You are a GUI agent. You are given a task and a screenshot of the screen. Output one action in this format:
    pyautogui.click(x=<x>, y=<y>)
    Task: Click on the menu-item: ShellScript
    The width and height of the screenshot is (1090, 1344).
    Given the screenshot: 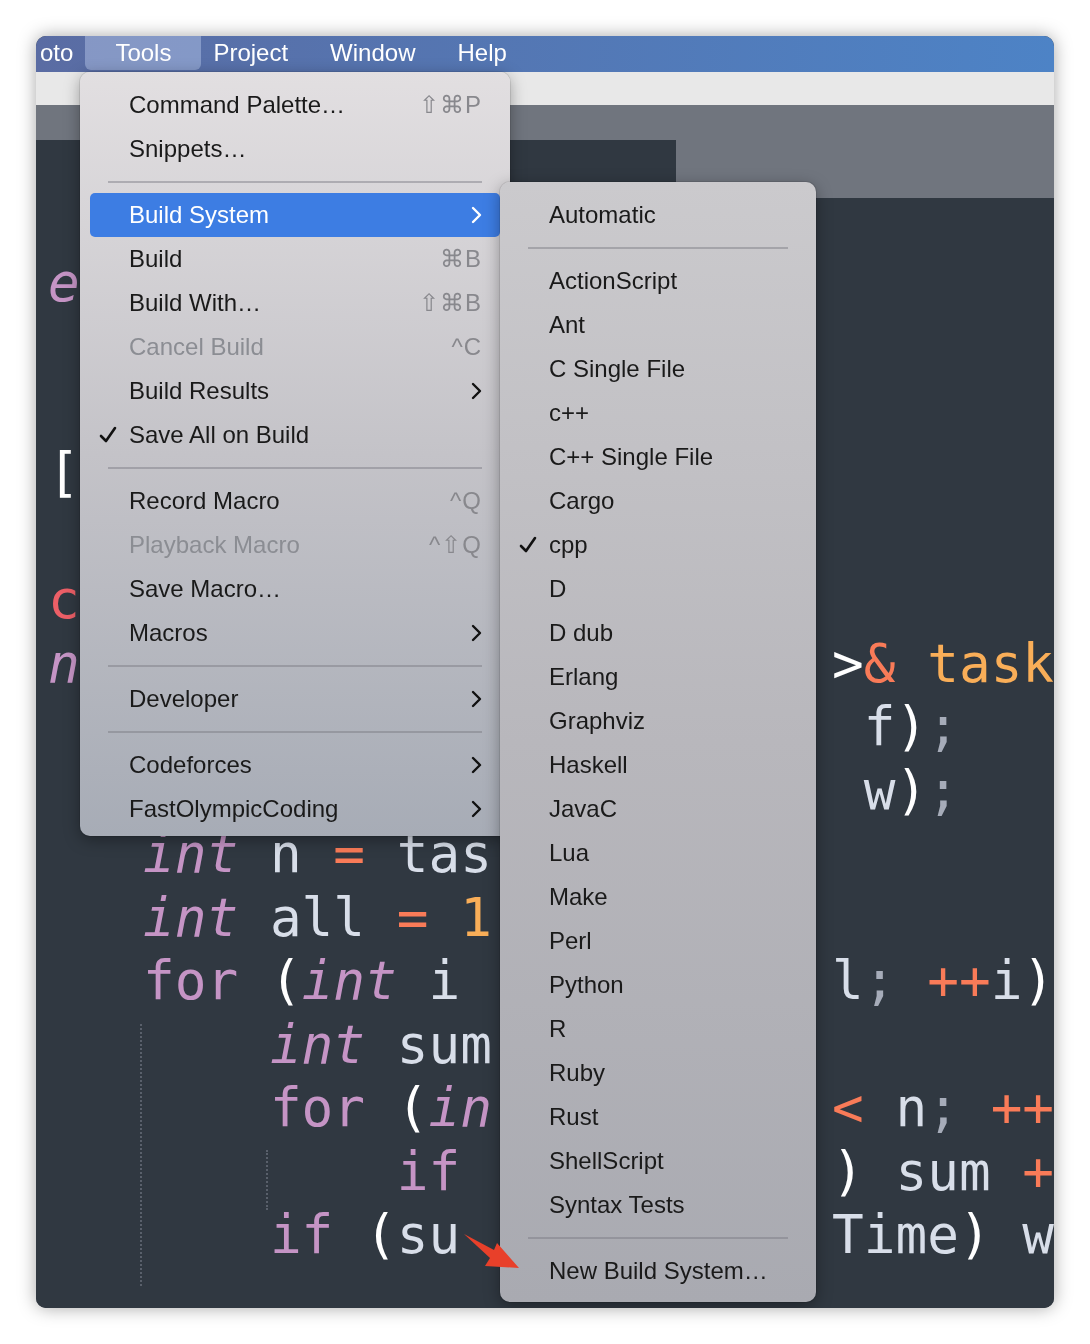 What is the action you would take?
    pyautogui.click(x=658, y=1161)
    